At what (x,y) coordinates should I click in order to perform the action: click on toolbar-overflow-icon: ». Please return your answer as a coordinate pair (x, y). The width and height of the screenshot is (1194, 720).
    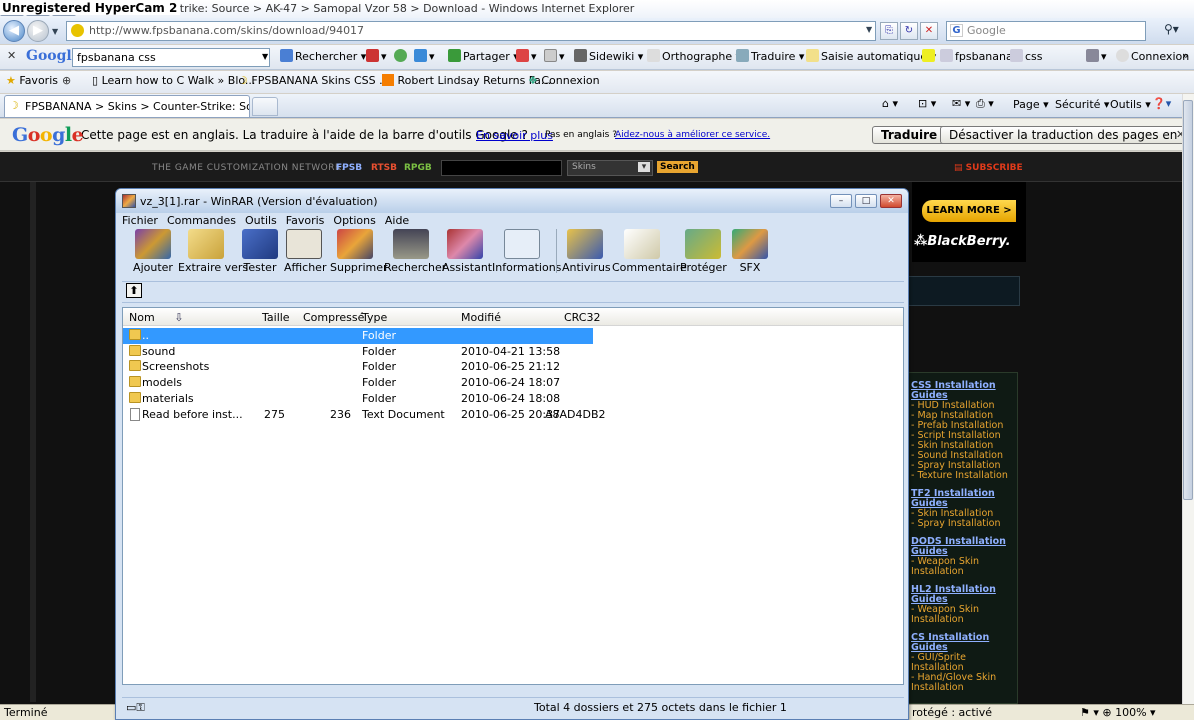
    Looking at the image, I should click on (1185, 55).